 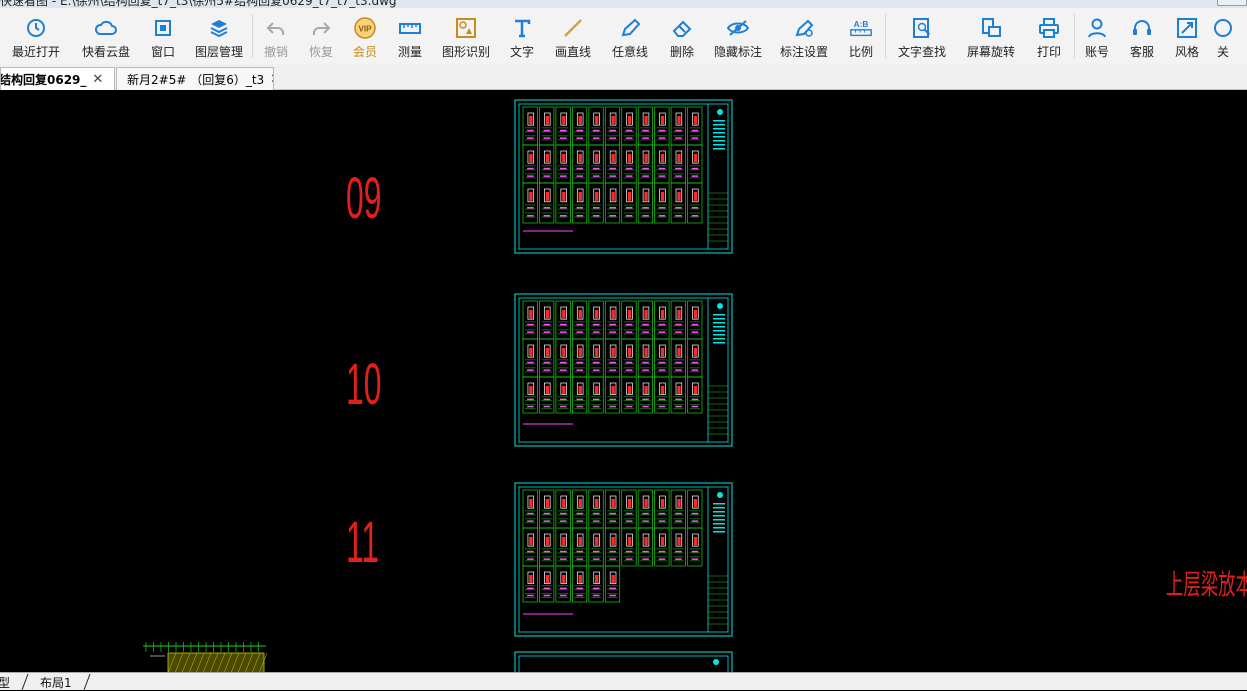 I want to click on recent-open-label: 最近打开, so click(x=35, y=52).